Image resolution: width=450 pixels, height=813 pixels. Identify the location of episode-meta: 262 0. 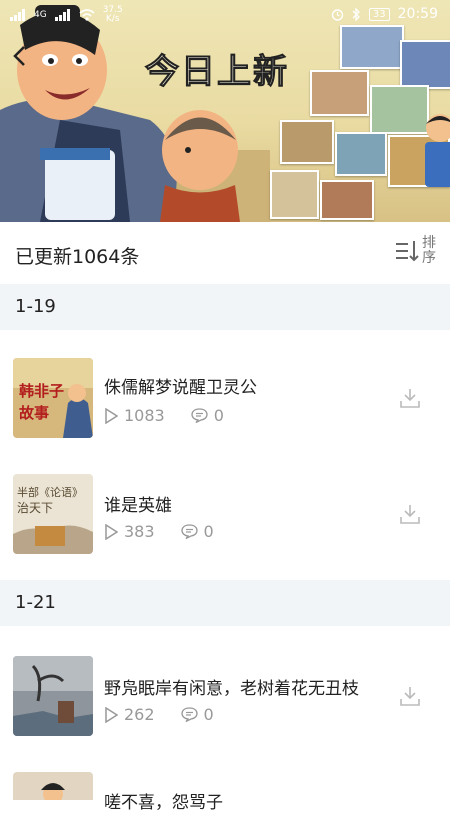
(172, 714).